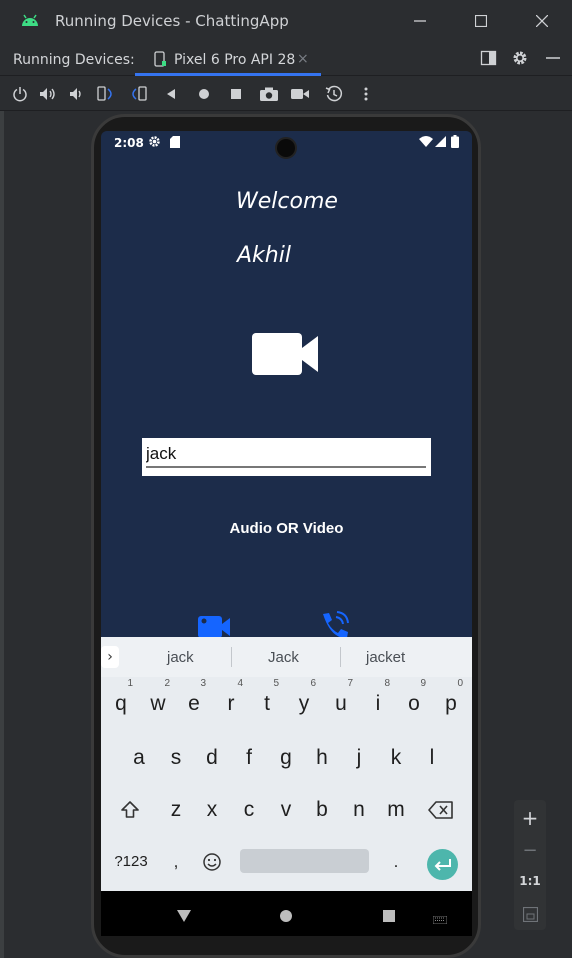  What do you see at coordinates (396, 862) in the screenshot?
I see `period-key: .` at bounding box center [396, 862].